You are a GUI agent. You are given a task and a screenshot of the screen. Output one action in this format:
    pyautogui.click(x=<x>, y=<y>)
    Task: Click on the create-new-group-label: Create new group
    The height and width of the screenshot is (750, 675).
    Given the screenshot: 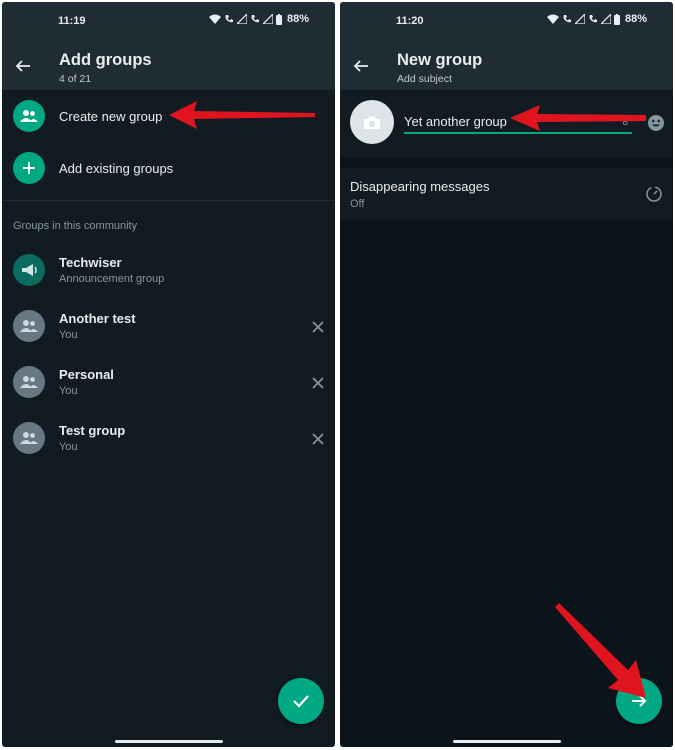 What is the action you would take?
    pyautogui.click(x=111, y=116)
    